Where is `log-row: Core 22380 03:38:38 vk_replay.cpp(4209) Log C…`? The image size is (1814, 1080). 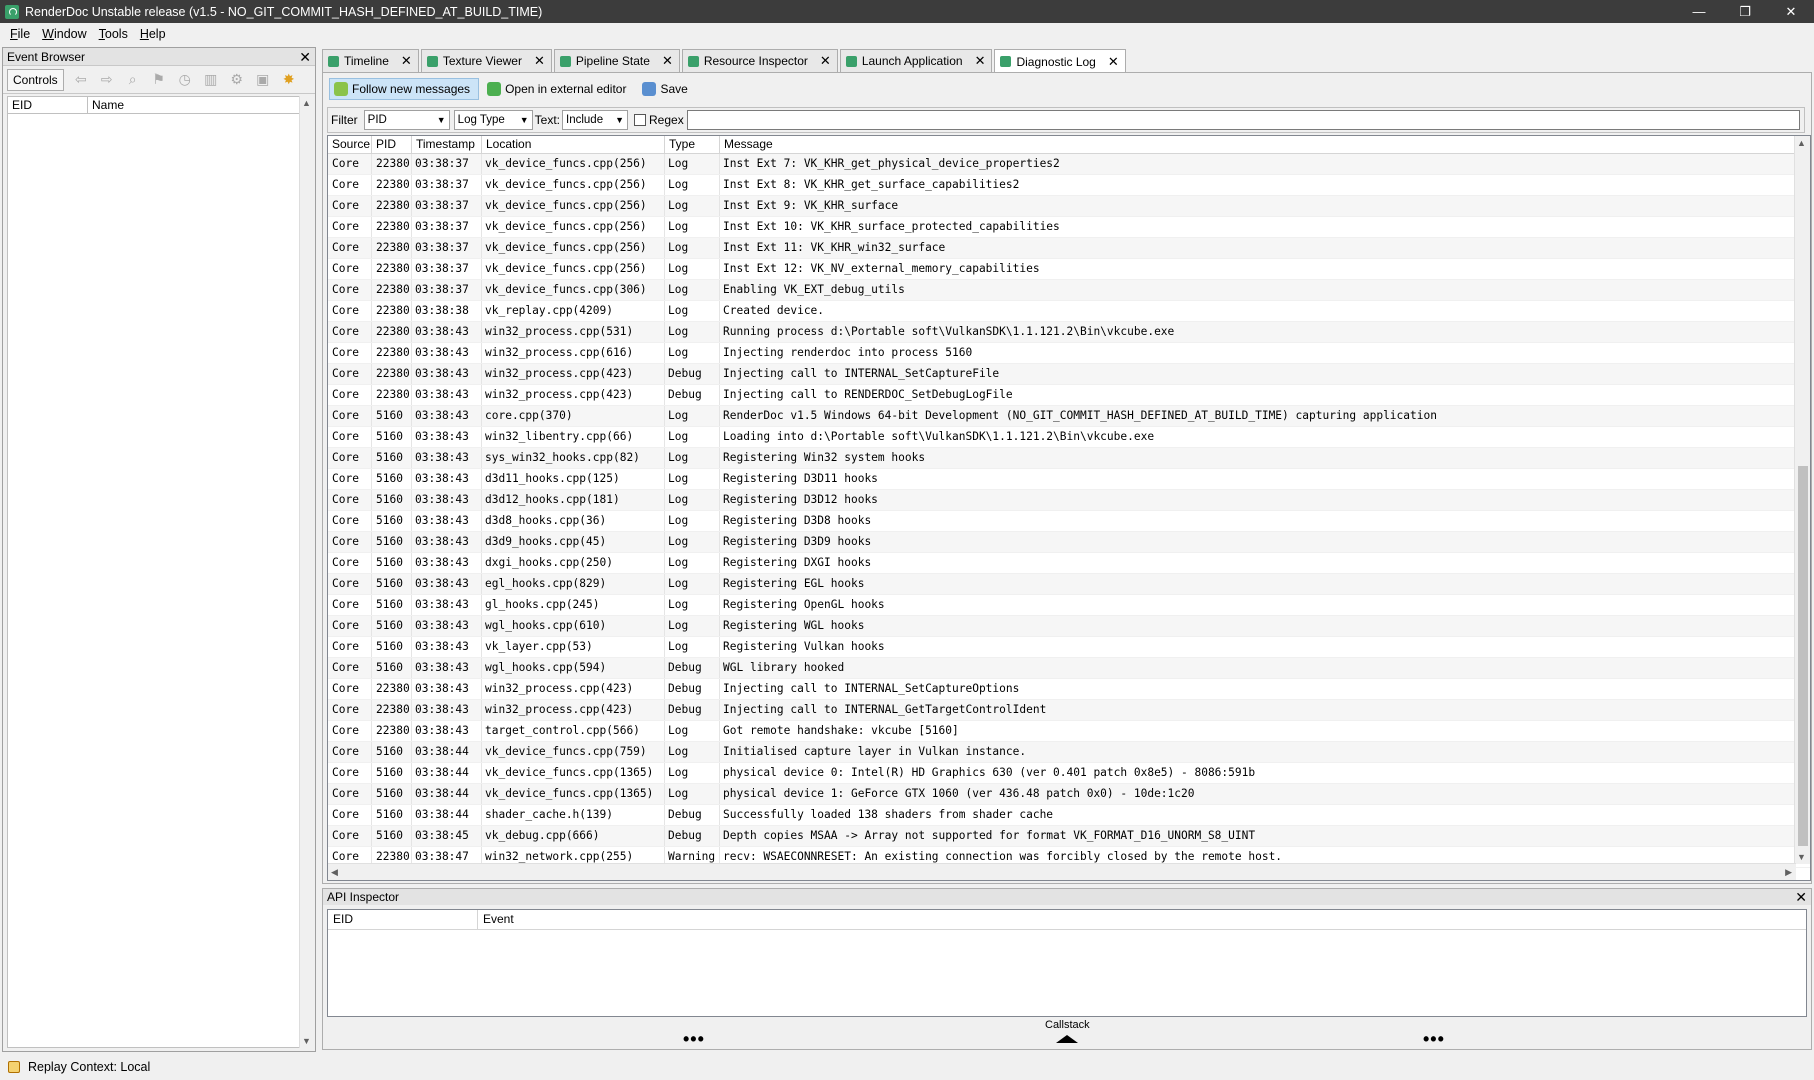 log-row: Core 22380 03:38:38 vk_replay.cpp(4209) Log C… is located at coordinates (1069, 311).